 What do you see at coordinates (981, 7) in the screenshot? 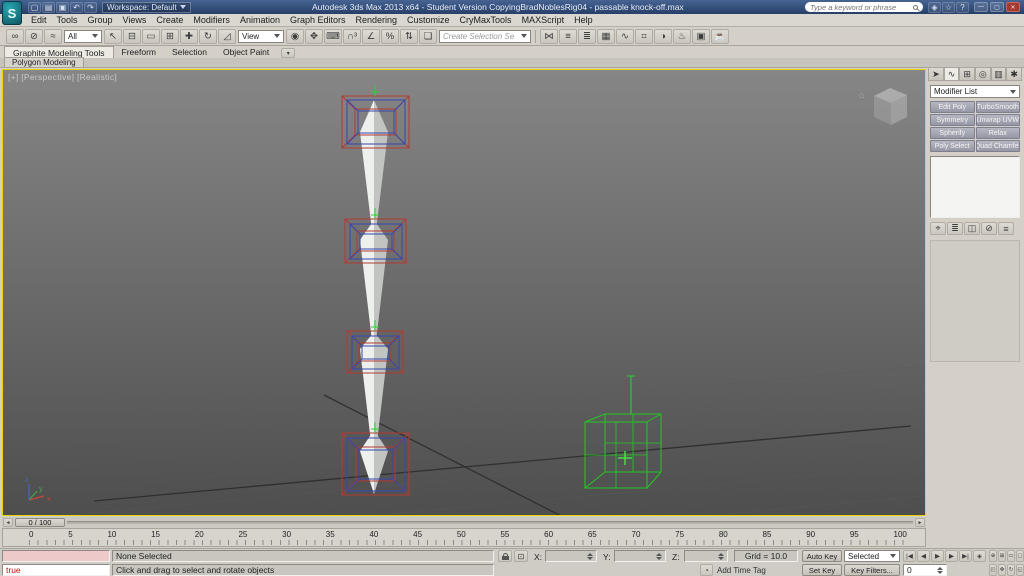
I see `minimize-button: —` at bounding box center [981, 7].